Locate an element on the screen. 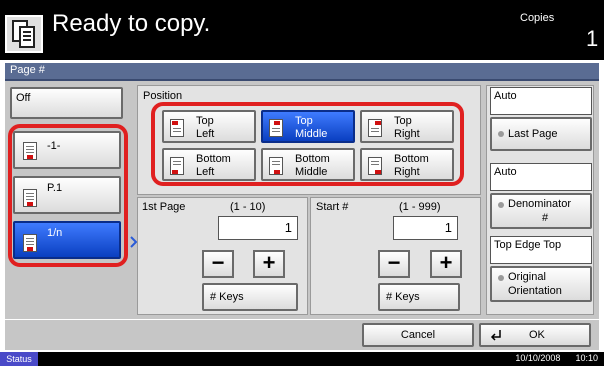 This screenshot has height=366, width=604. page-number-dash-icon is located at coordinates (30, 151).